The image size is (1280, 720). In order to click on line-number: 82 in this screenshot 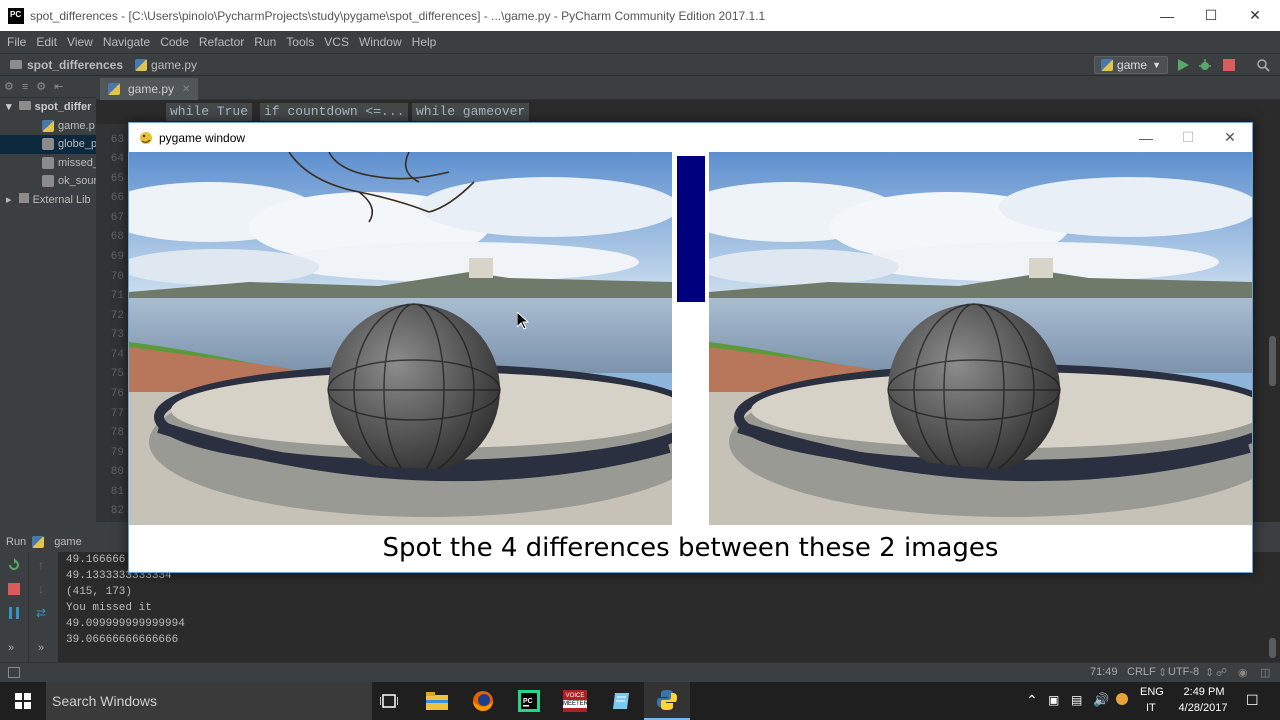, I will do `click(117, 511)`.